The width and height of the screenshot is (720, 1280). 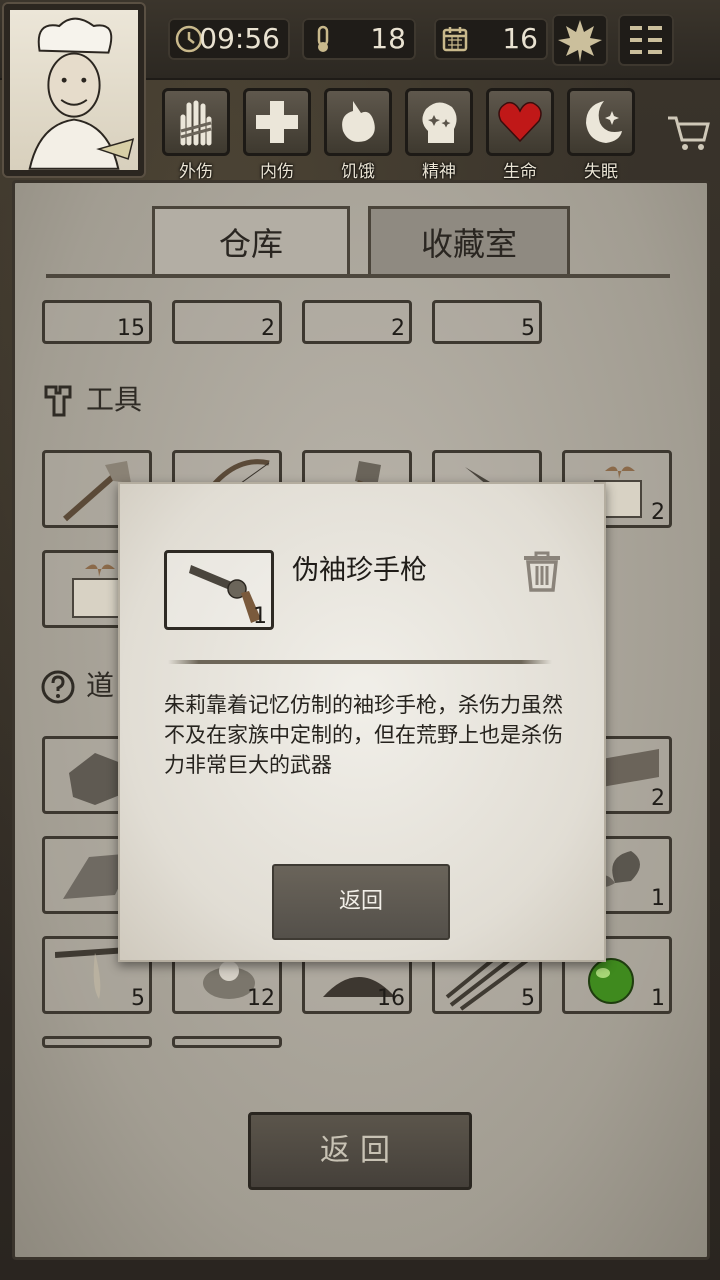 I want to click on status-life: 生命, so click(x=520, y=135).